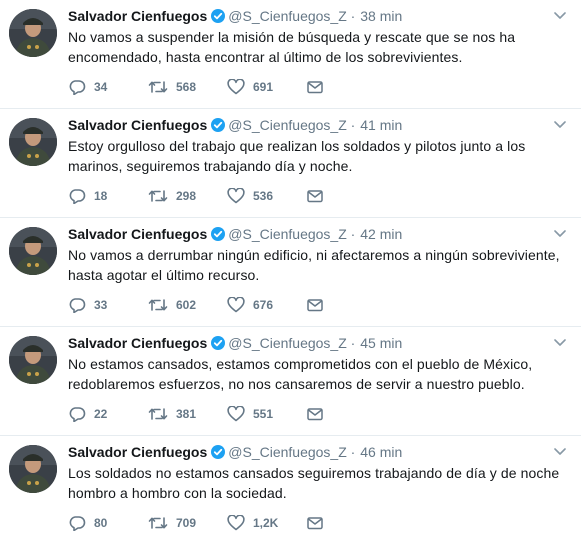  What do you see at coordinates (108, 305) in the screenshot?
I see `reply-button: 33` at bounding box center [108, 305].